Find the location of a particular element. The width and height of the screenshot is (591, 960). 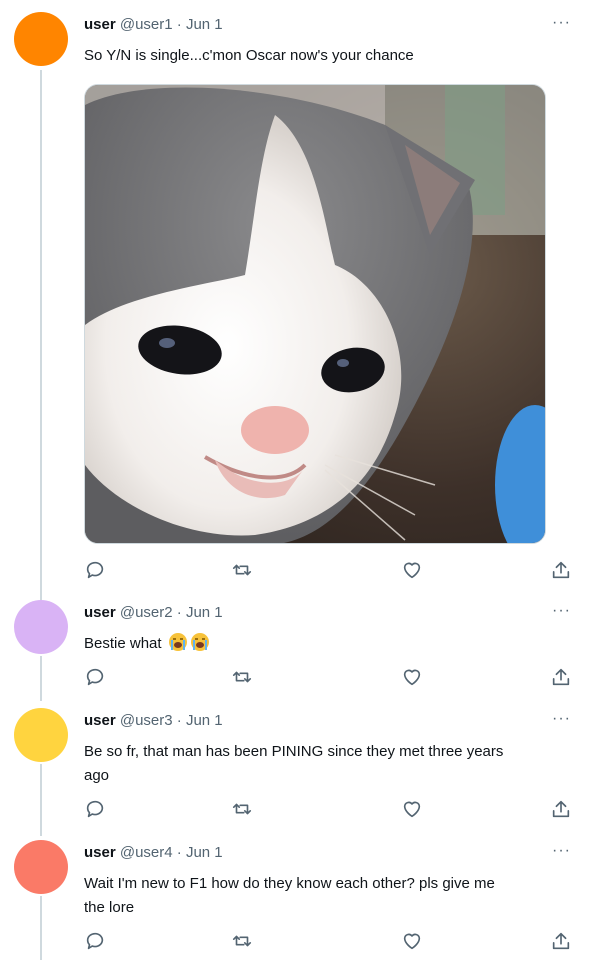

tweet-header: user @user3 · Jun 1 is located at coordinates (153, 721).